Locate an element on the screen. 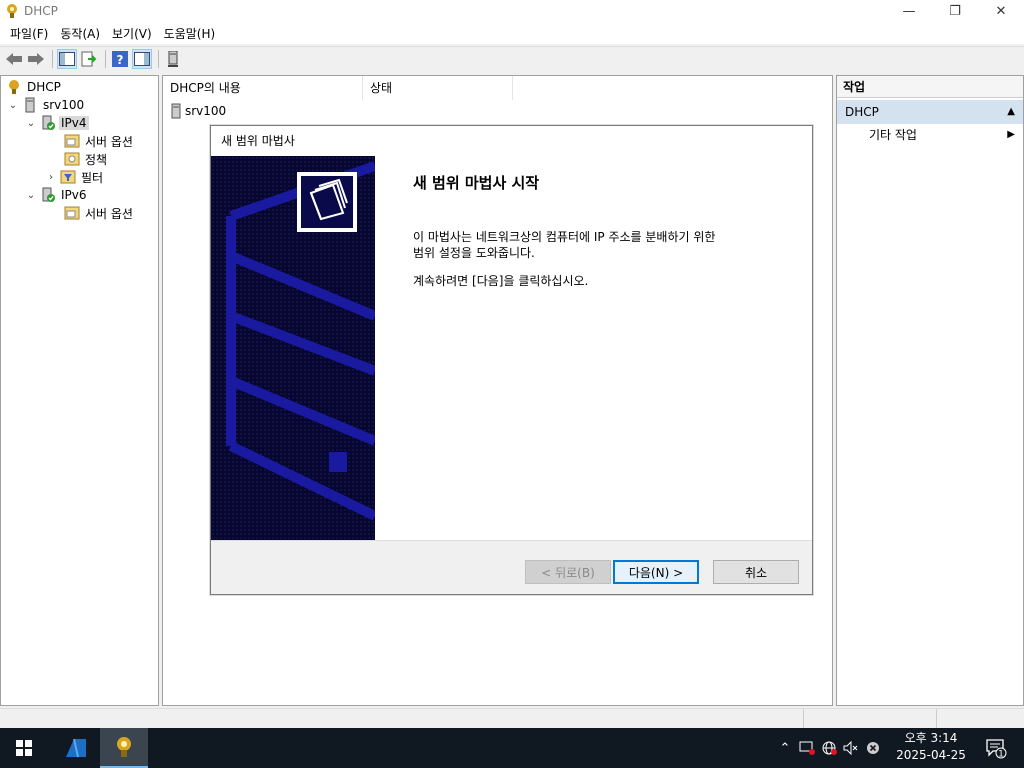 The height and width of the screenshot is (768, 1024). wizard-banner-art is located at coordinates (293, 348).